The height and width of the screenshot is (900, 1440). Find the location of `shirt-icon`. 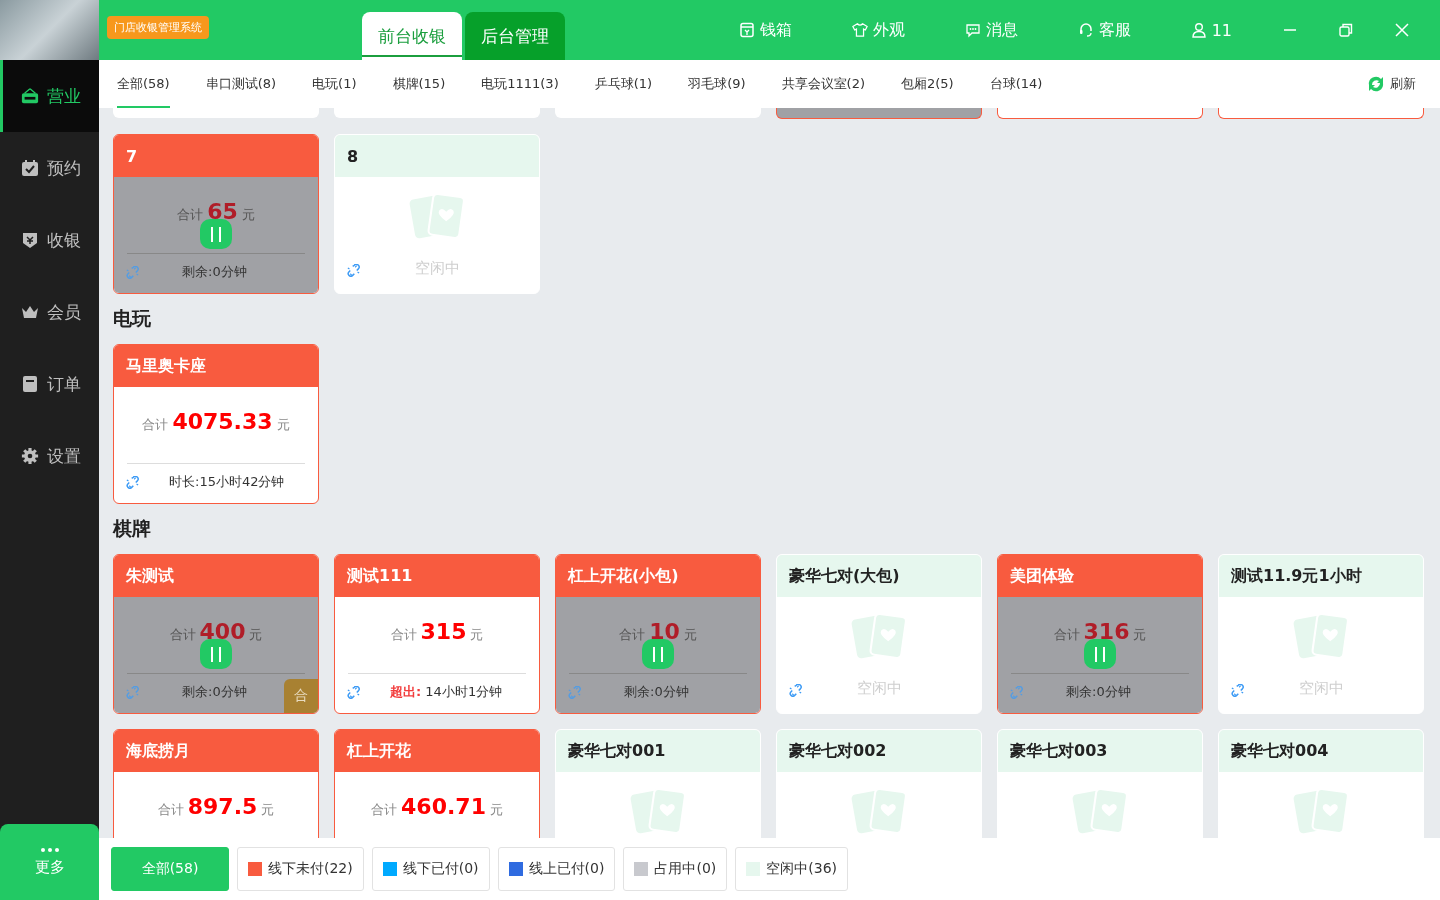

shirt-icon is located at coordinates (859, 30).